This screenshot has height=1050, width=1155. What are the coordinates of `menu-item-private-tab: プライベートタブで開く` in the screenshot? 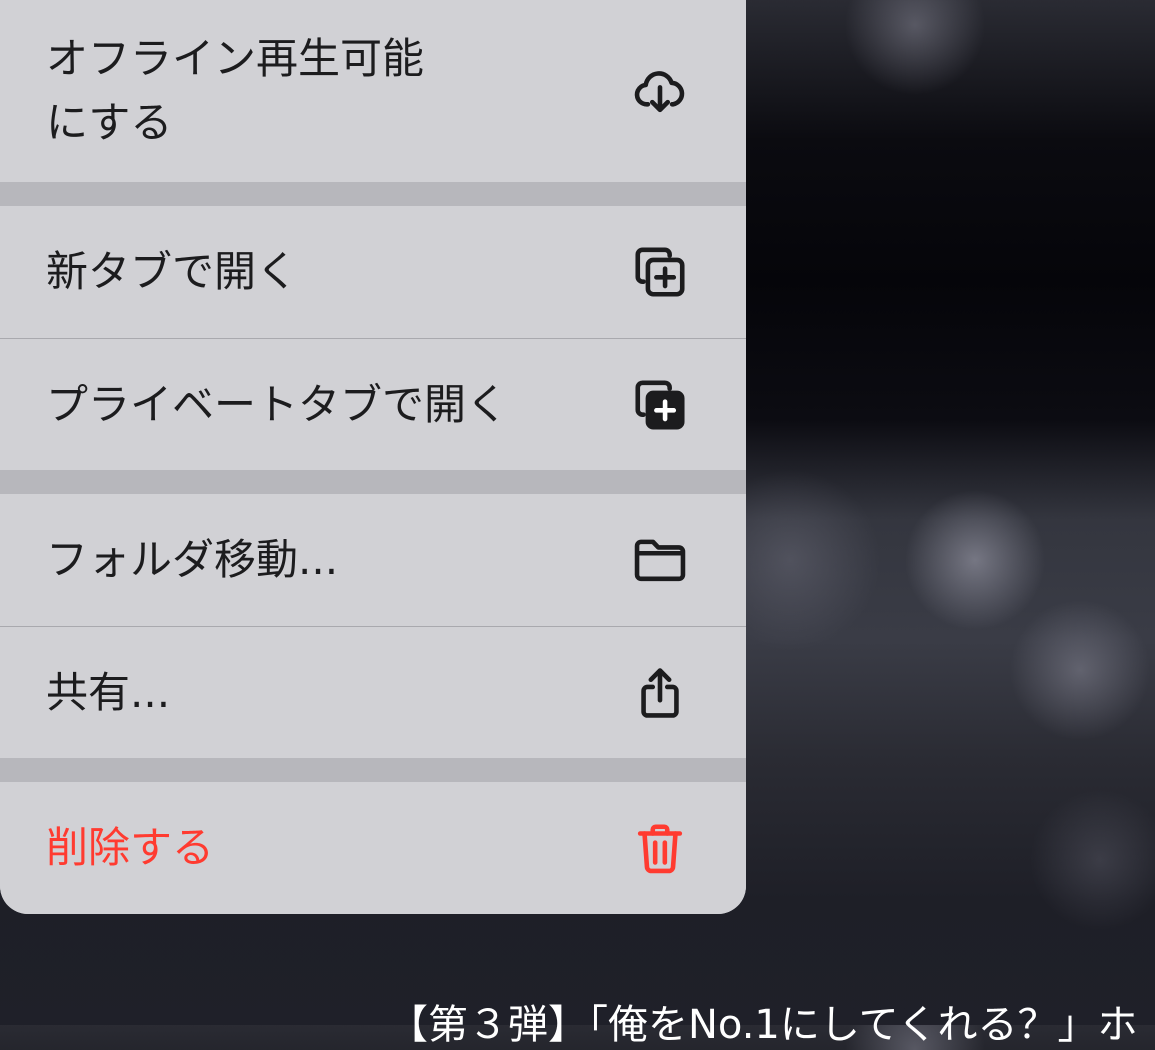 It's located at (373, 404).